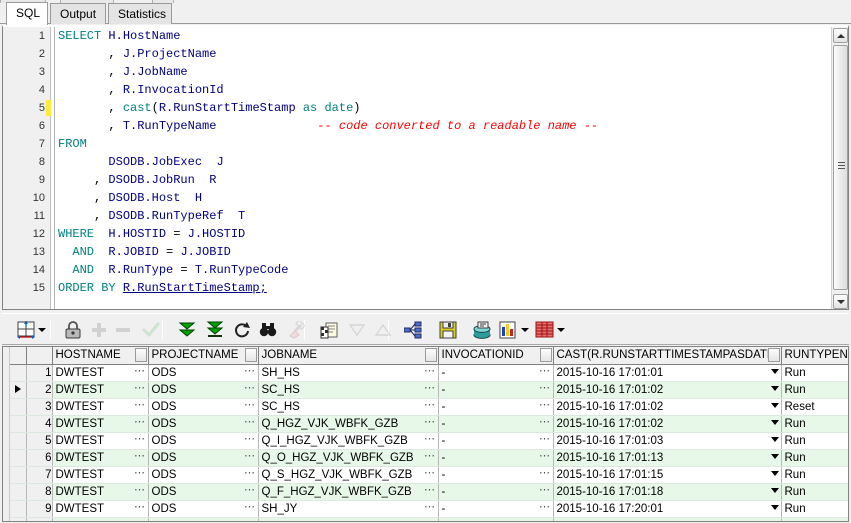 This screenshot has height=523, width=851. Describe the element at coordinates (482, 330) in the screenshot. I see `database-icon` at that location.